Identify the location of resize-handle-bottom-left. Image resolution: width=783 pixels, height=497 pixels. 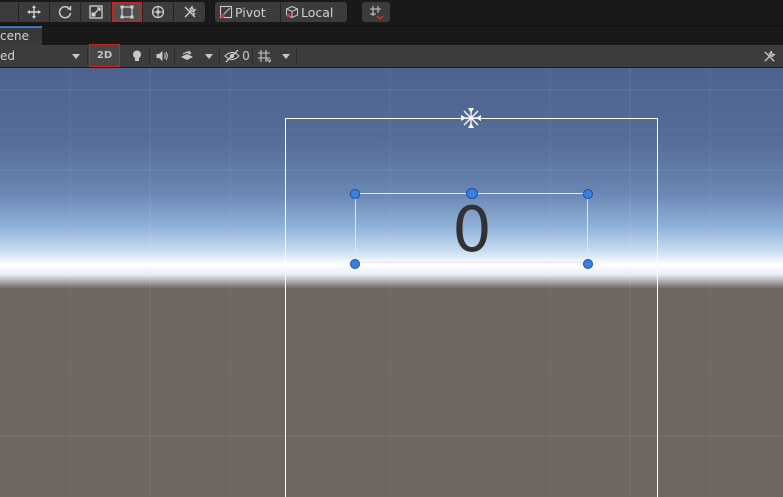
(355, 264).